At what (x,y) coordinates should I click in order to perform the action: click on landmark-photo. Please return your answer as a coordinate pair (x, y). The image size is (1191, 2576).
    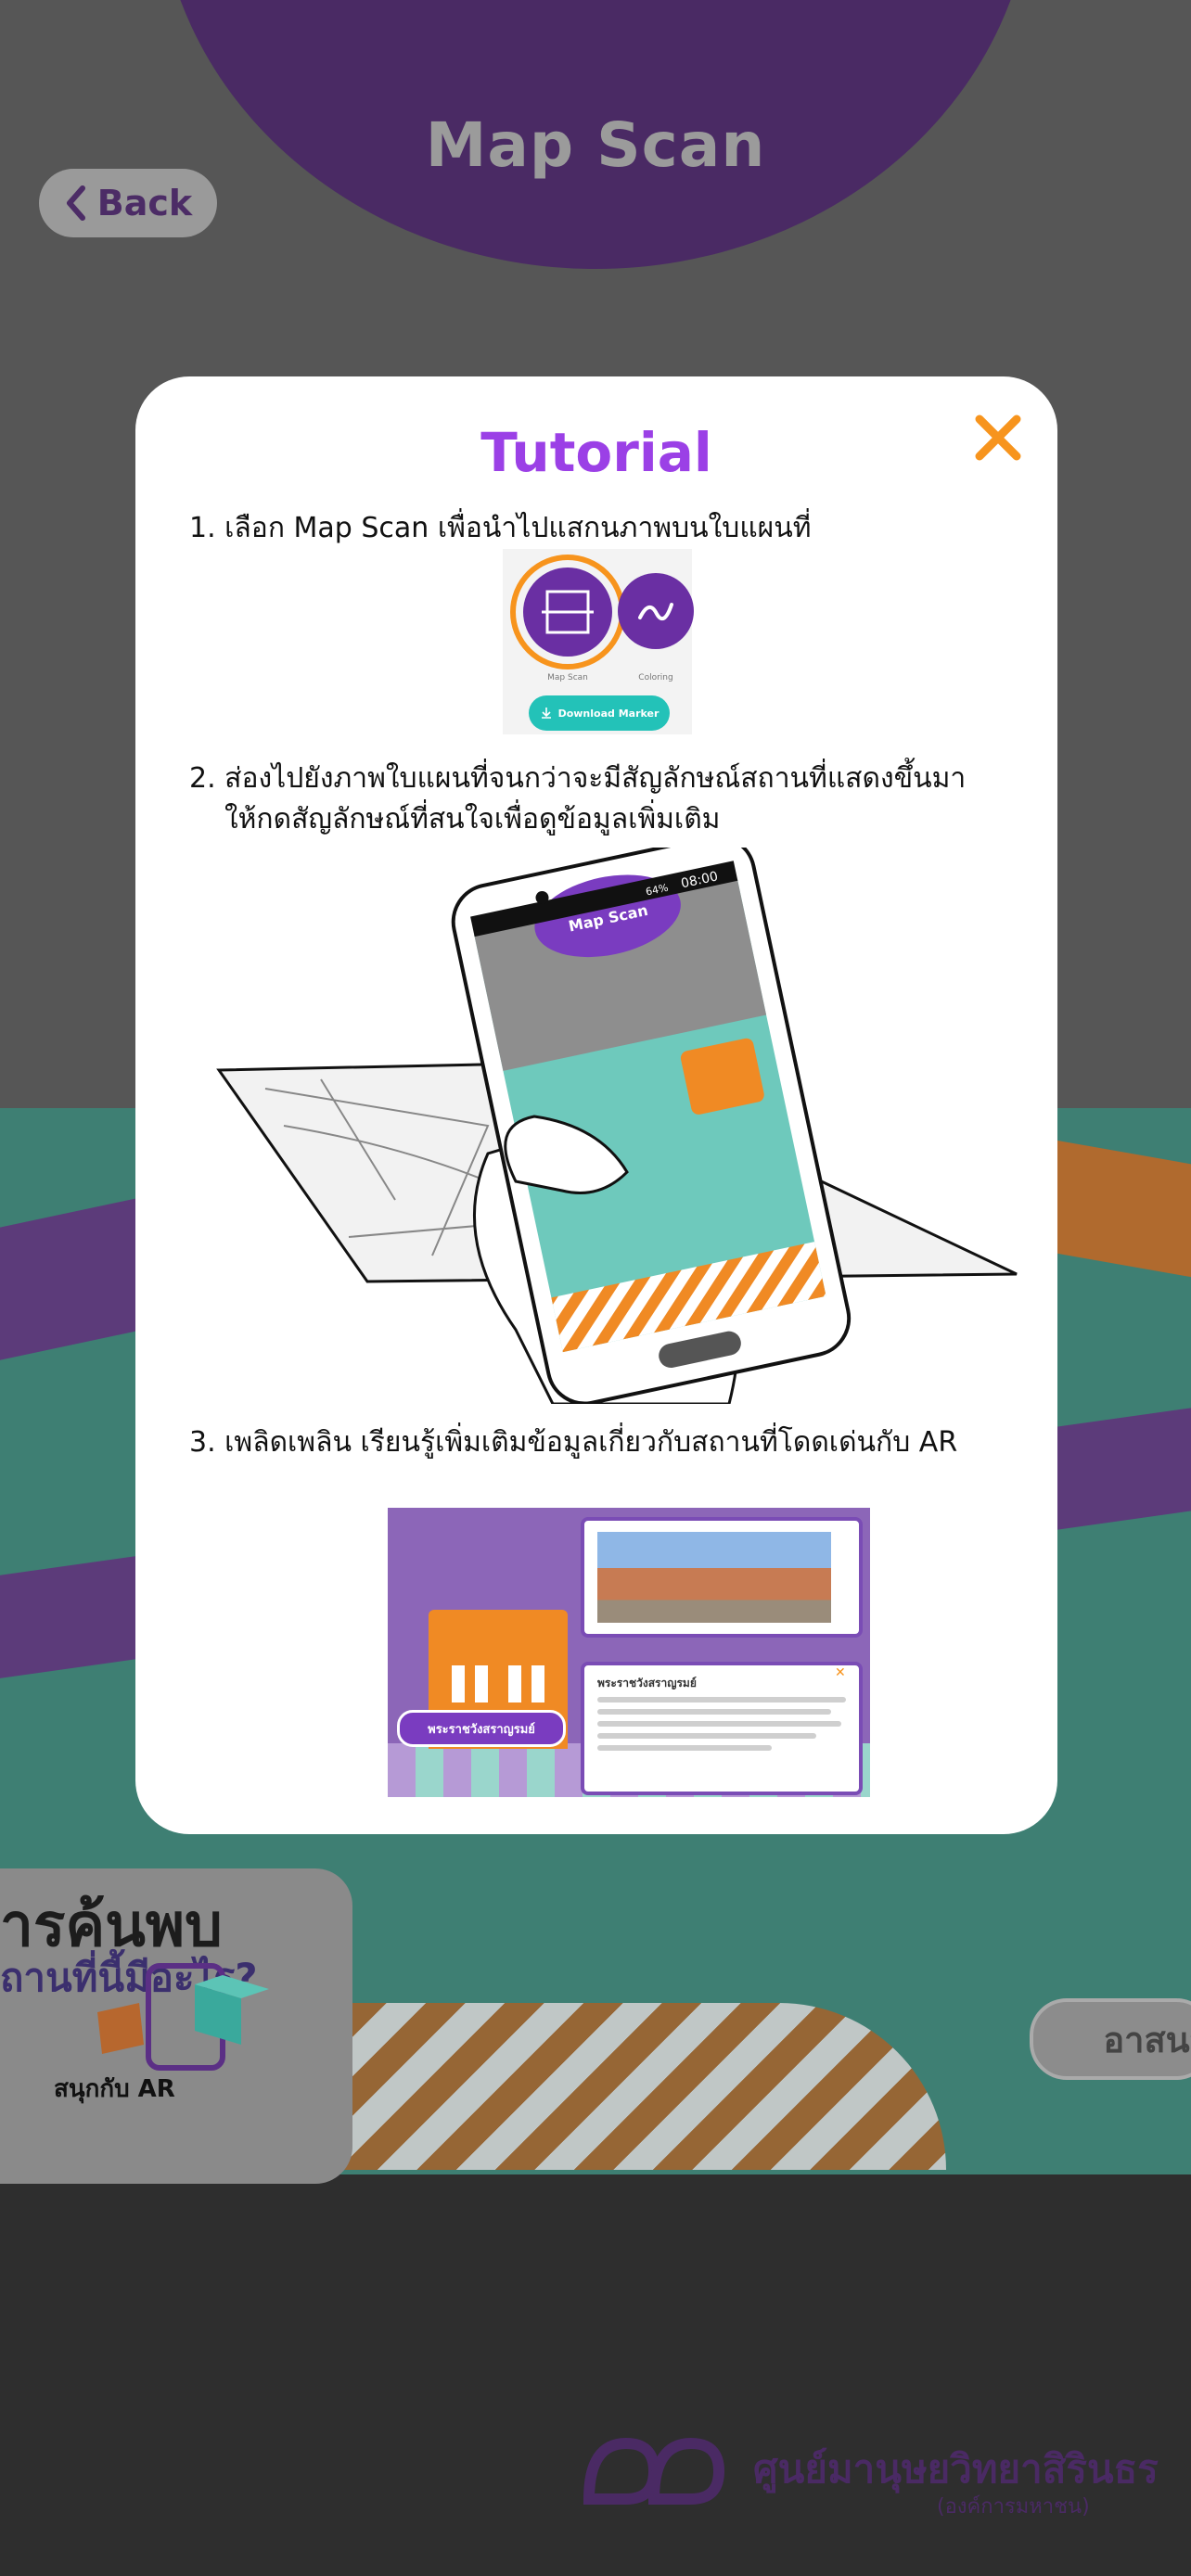
    Looking at the image, I should click on (714, 1578).